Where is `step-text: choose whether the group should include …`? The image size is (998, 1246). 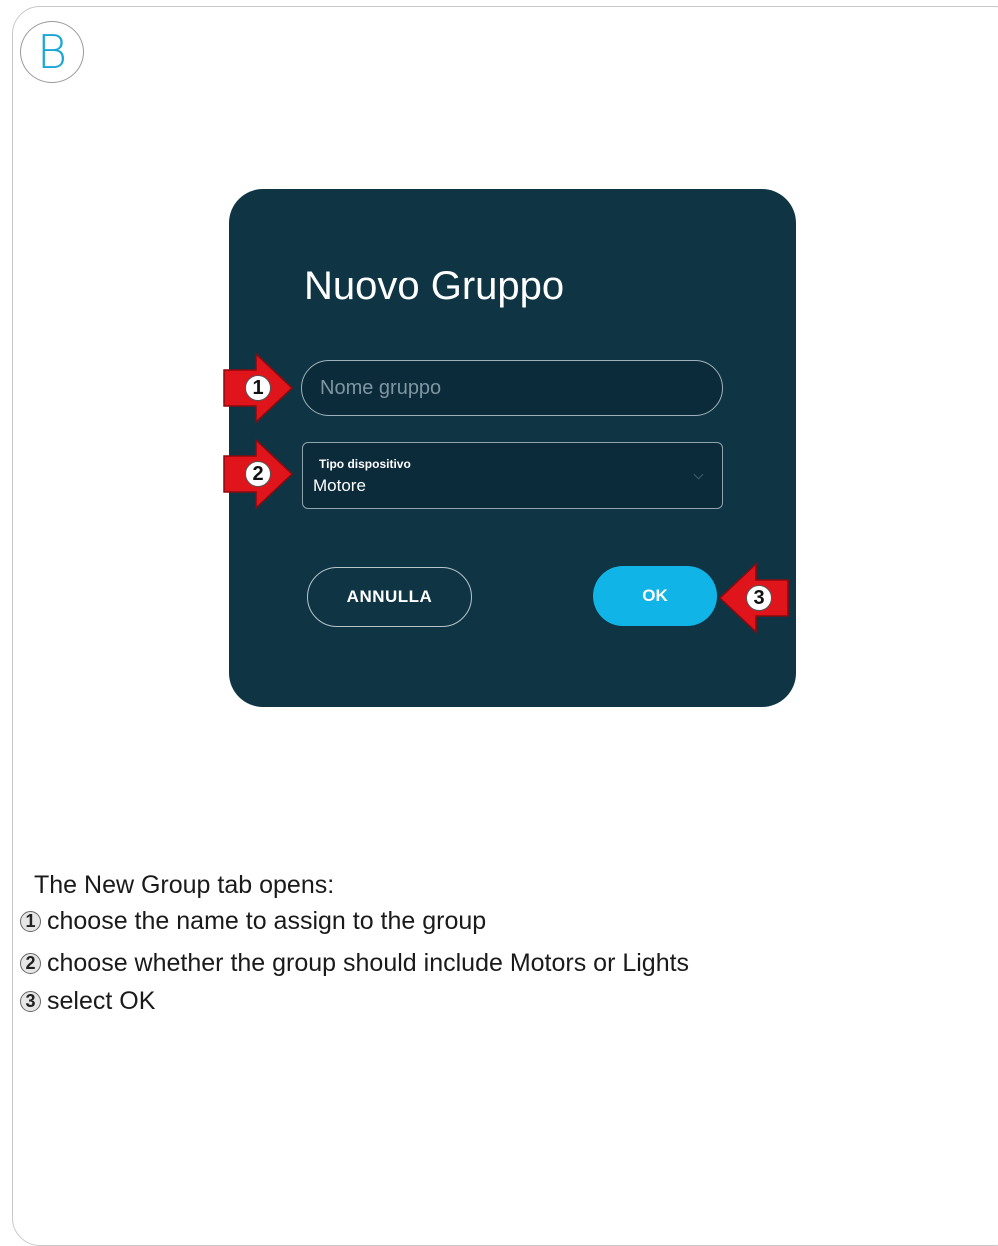
step-text: choose whether the group should include … is located at coordinates (368, 962).